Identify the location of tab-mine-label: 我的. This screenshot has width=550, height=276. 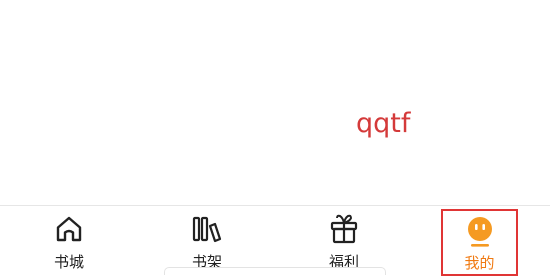
(479, 263).